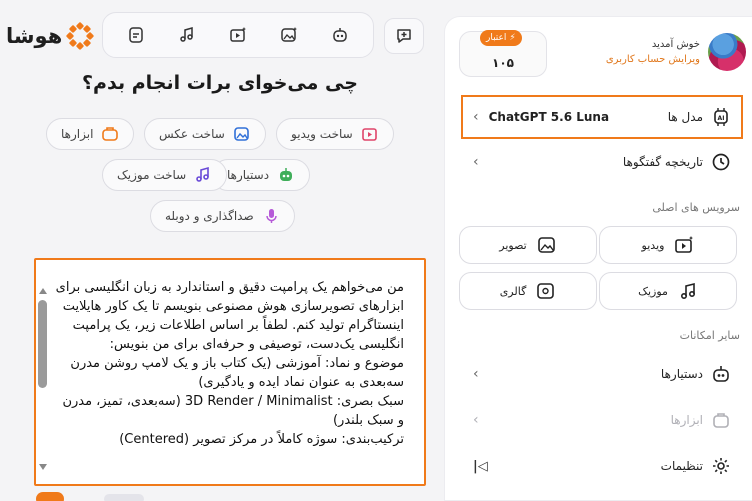  What do you see at coordinates (549, 117) in the screenshot?
I see `model-name: ChatGPT 5.6 Luna` at bounding box center [549, 117].